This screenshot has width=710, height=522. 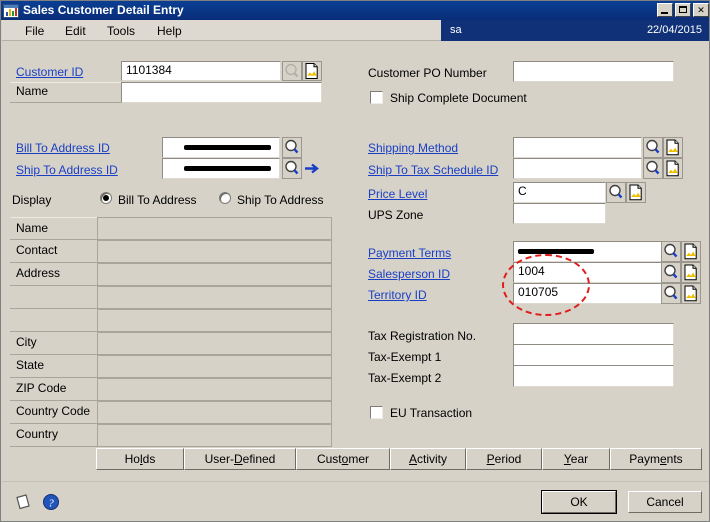 What do you see at coordinates (413, 148) in the screenshot?
I see `shipping-method-label: Shipping Method` at bounding box center [413, 148].